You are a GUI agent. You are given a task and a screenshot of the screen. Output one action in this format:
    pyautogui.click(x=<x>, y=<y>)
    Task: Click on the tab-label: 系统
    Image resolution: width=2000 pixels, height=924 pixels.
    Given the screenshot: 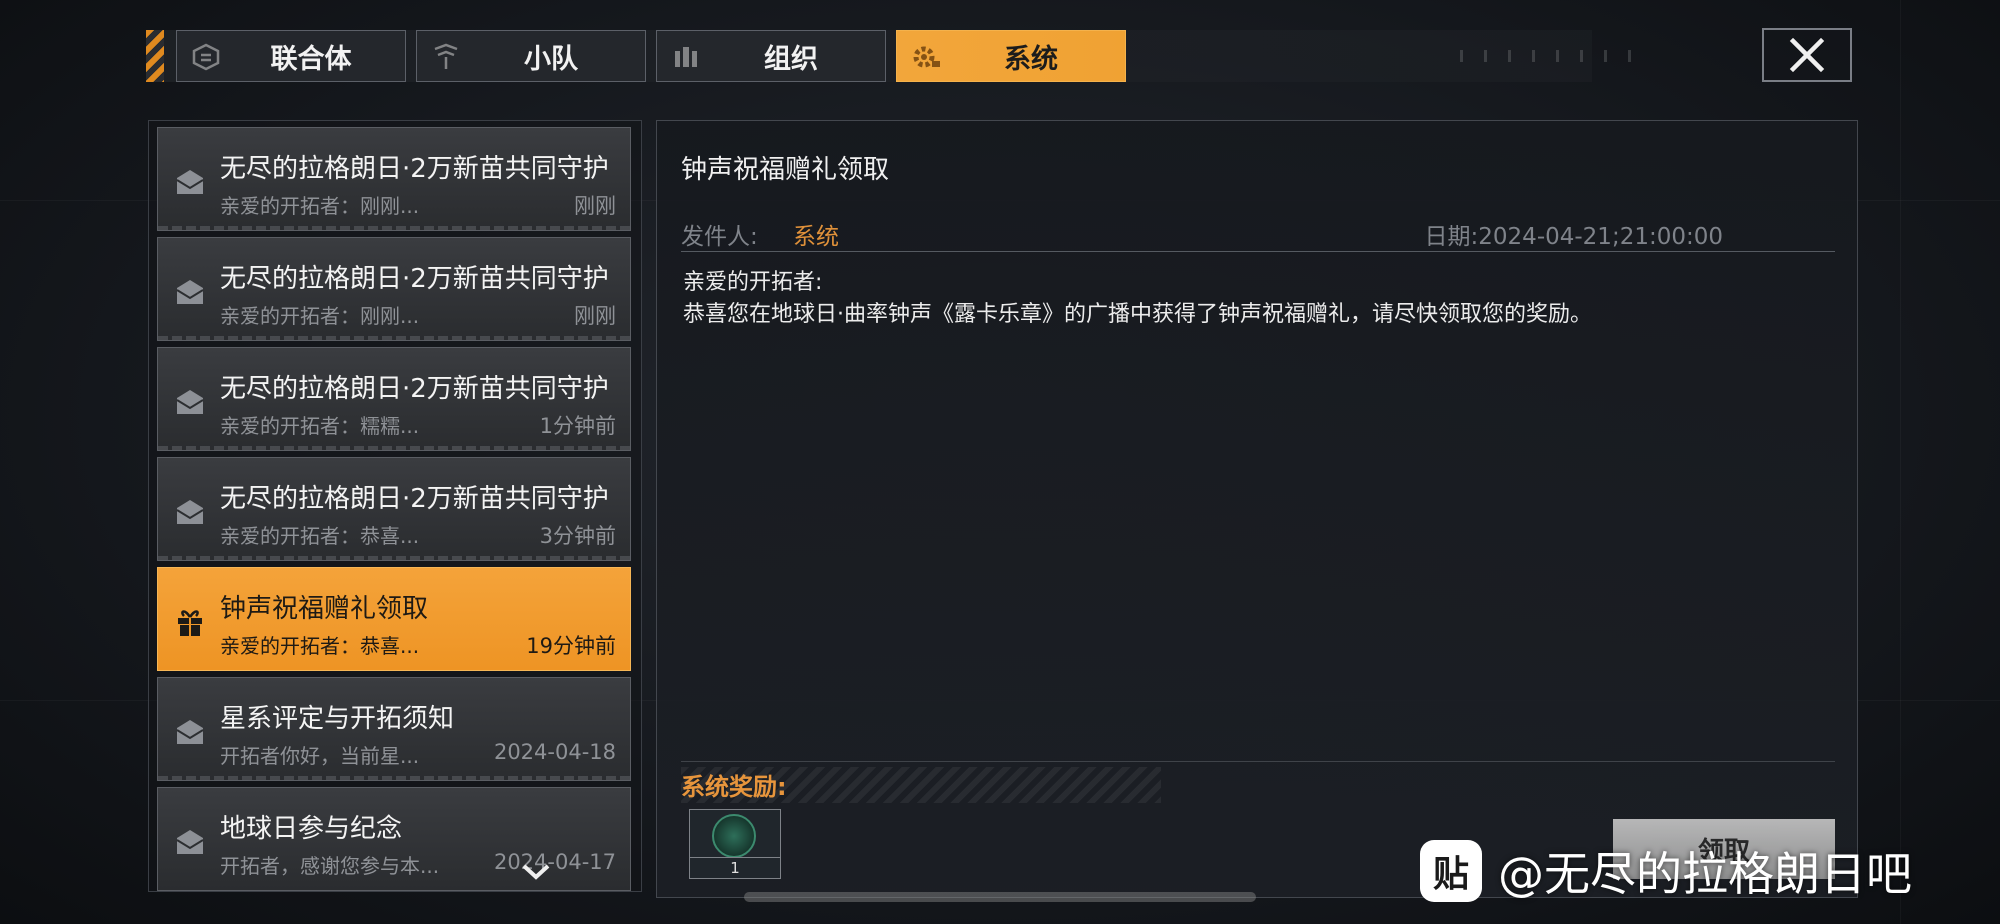 What is the action you would take?
    pyautogui.click(x=1031, y=59)
    